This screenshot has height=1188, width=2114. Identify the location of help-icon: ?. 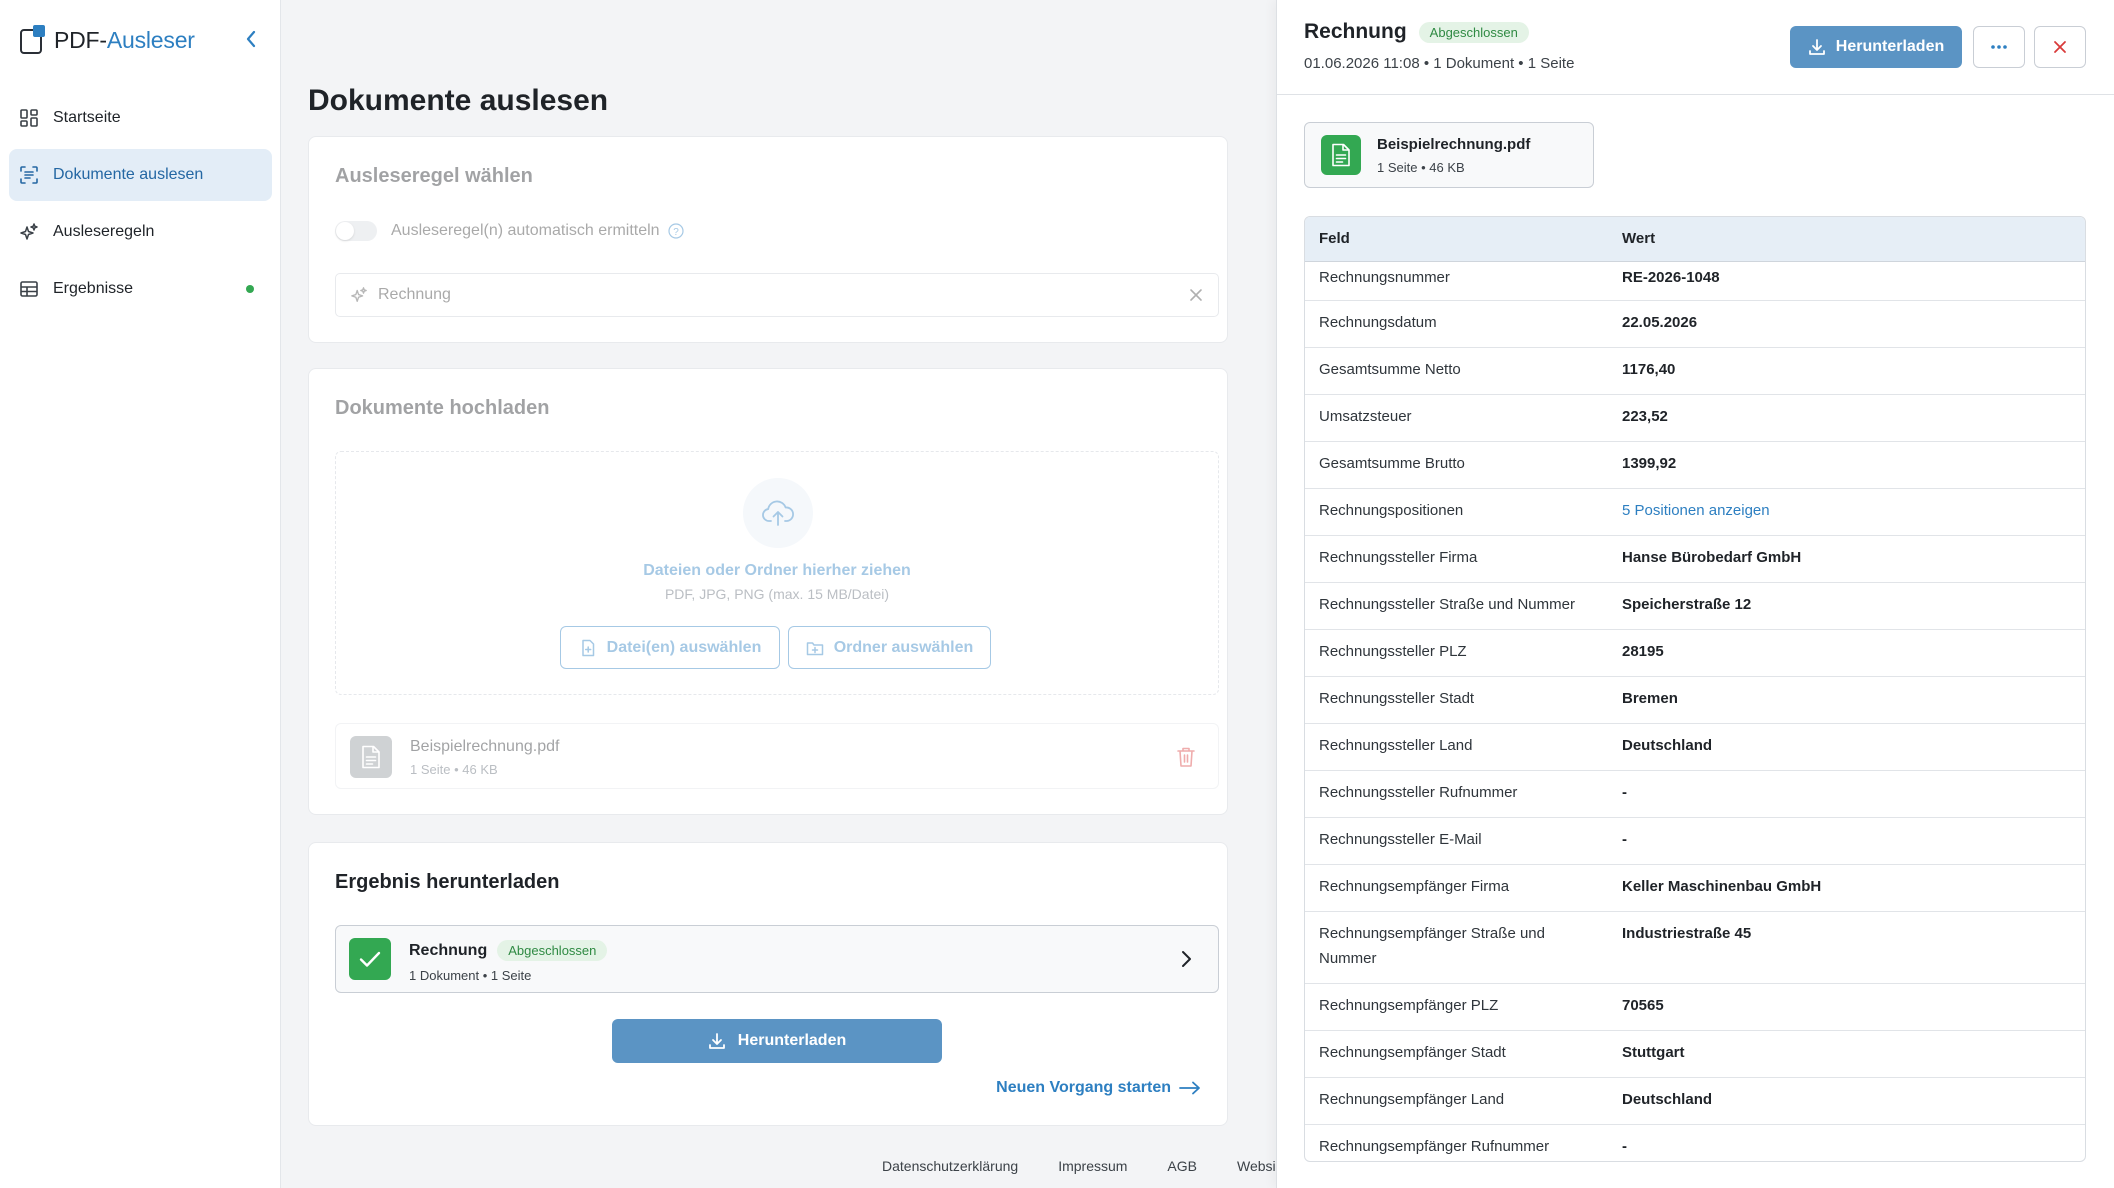
(675, 231).